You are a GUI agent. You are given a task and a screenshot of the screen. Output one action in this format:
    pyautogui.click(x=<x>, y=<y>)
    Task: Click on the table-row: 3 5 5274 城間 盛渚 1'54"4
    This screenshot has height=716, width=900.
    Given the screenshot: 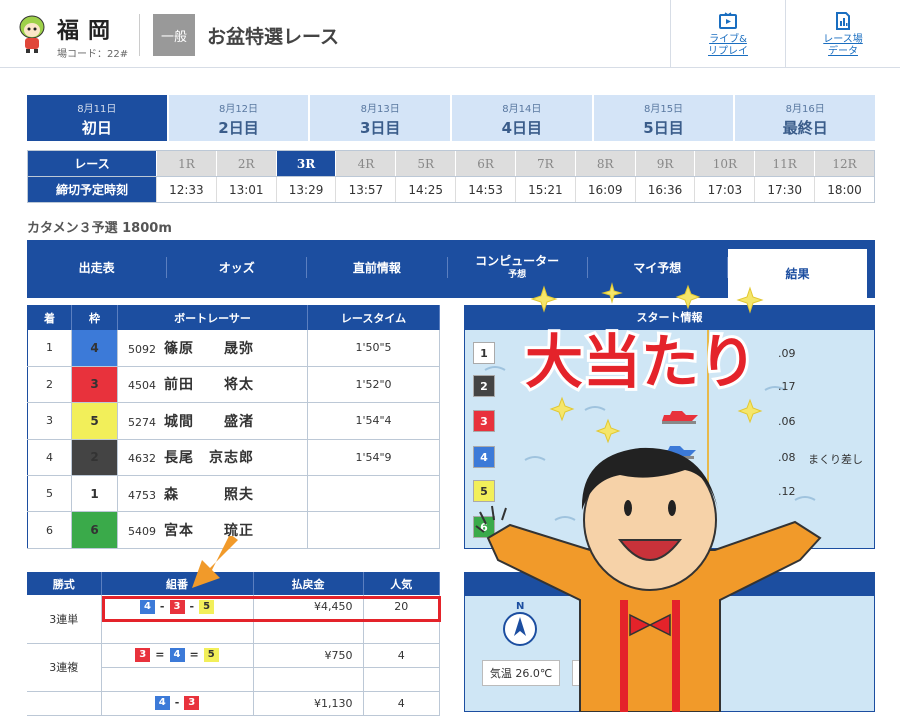 What is the action you would take?
    pyautogui.click(x=233, y=421)
    